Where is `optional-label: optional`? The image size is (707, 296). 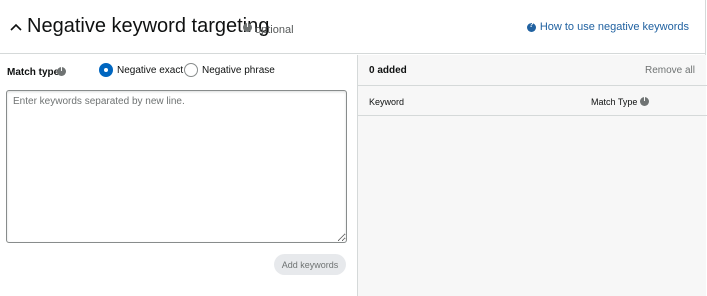 optional-label: optional is located at coordinates (274, 30).